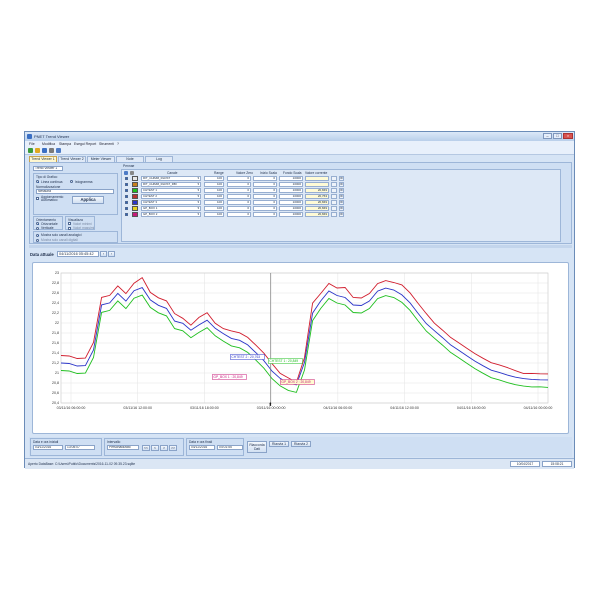 This screenshot has width=600, height=600. What do you see at coordinates (30, 150) in the screenshot?
I see `refresh-icon` at bounding box center [30, 150].